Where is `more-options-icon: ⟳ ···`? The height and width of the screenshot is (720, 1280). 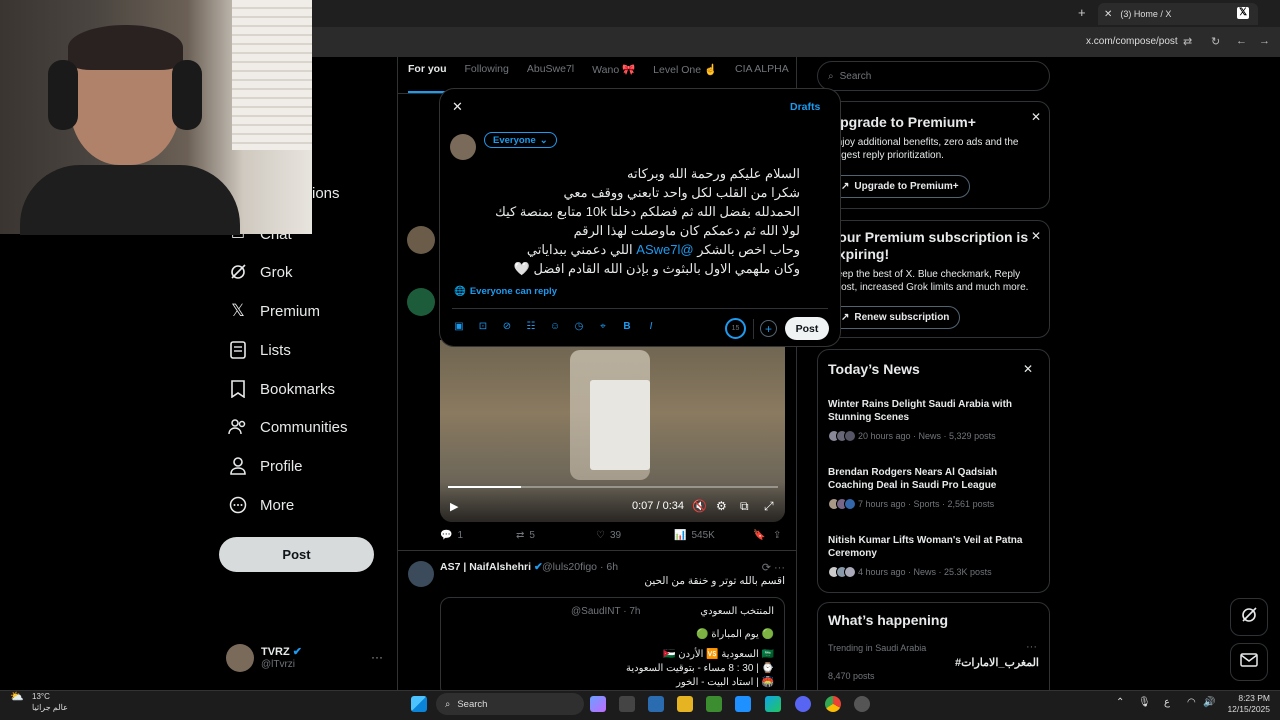
more-options-icon: ⟳ ··· is located at coordinates (773, 567).